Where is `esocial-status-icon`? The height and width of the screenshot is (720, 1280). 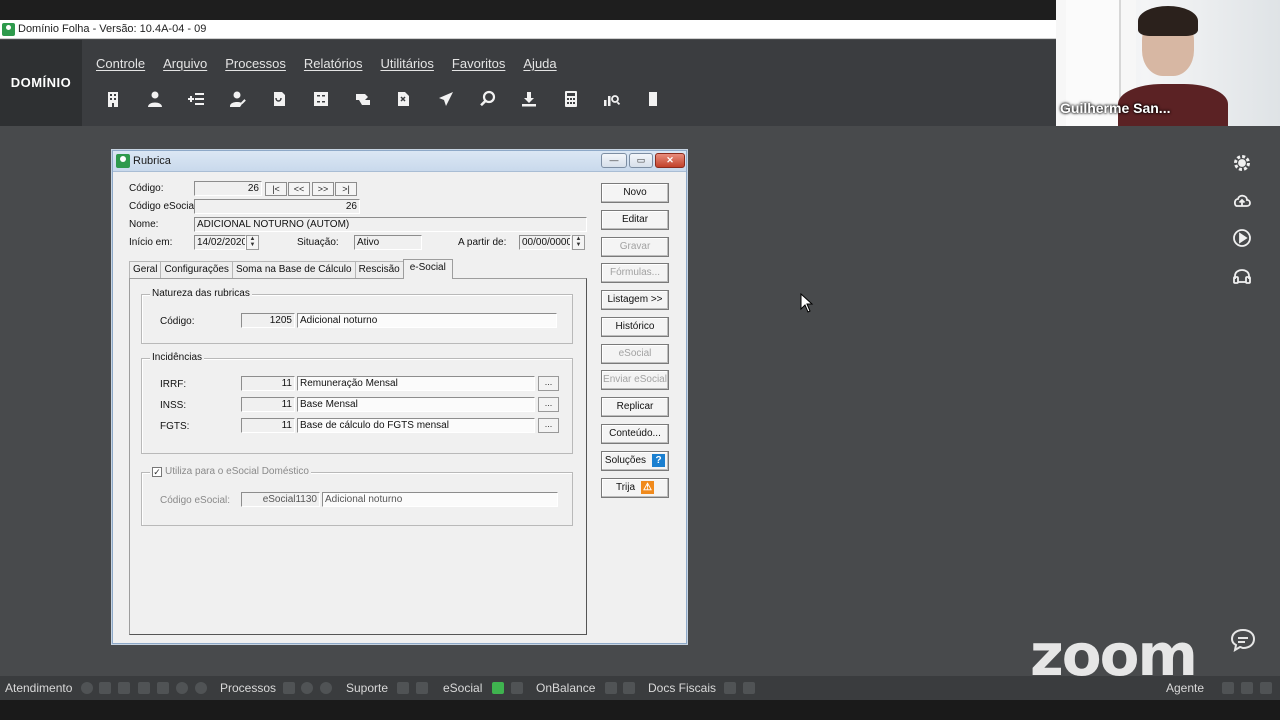
esocial-status-icon is located at coordinates (498, 688).